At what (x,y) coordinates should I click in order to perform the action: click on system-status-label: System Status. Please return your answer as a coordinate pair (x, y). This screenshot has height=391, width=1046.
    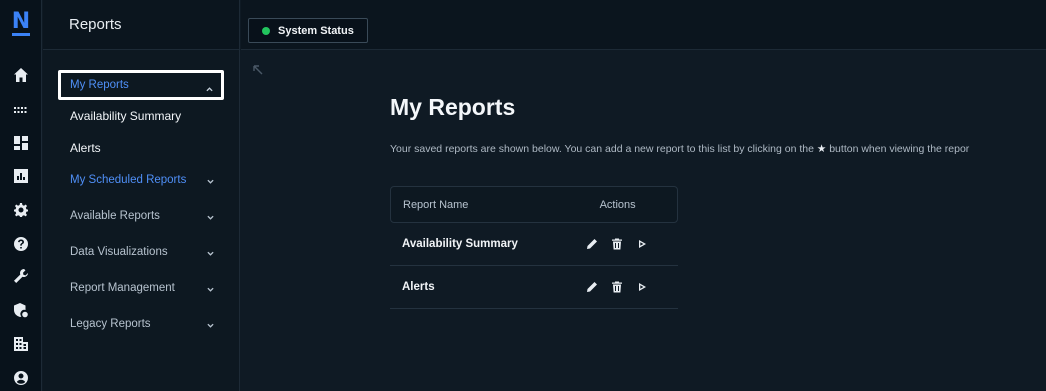
    Looking at the image, I should click on (316, 30).